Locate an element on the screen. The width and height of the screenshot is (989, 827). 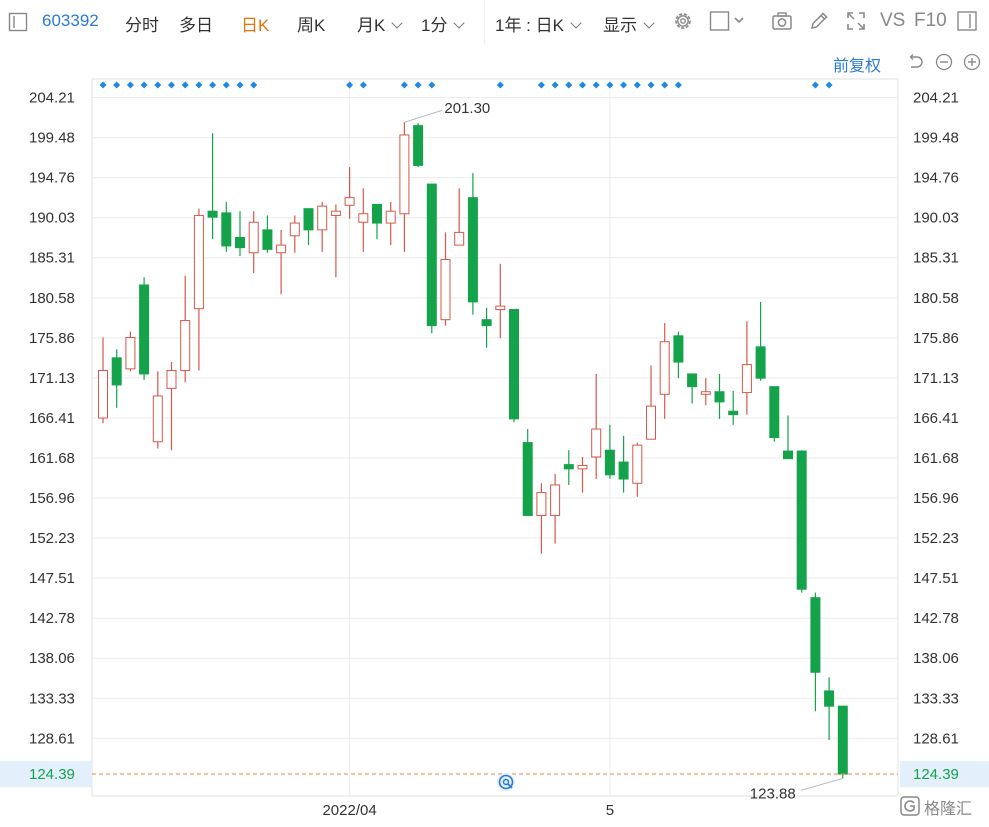
price-tick-label-left: 133.33 is located at coordinates (52, 698).